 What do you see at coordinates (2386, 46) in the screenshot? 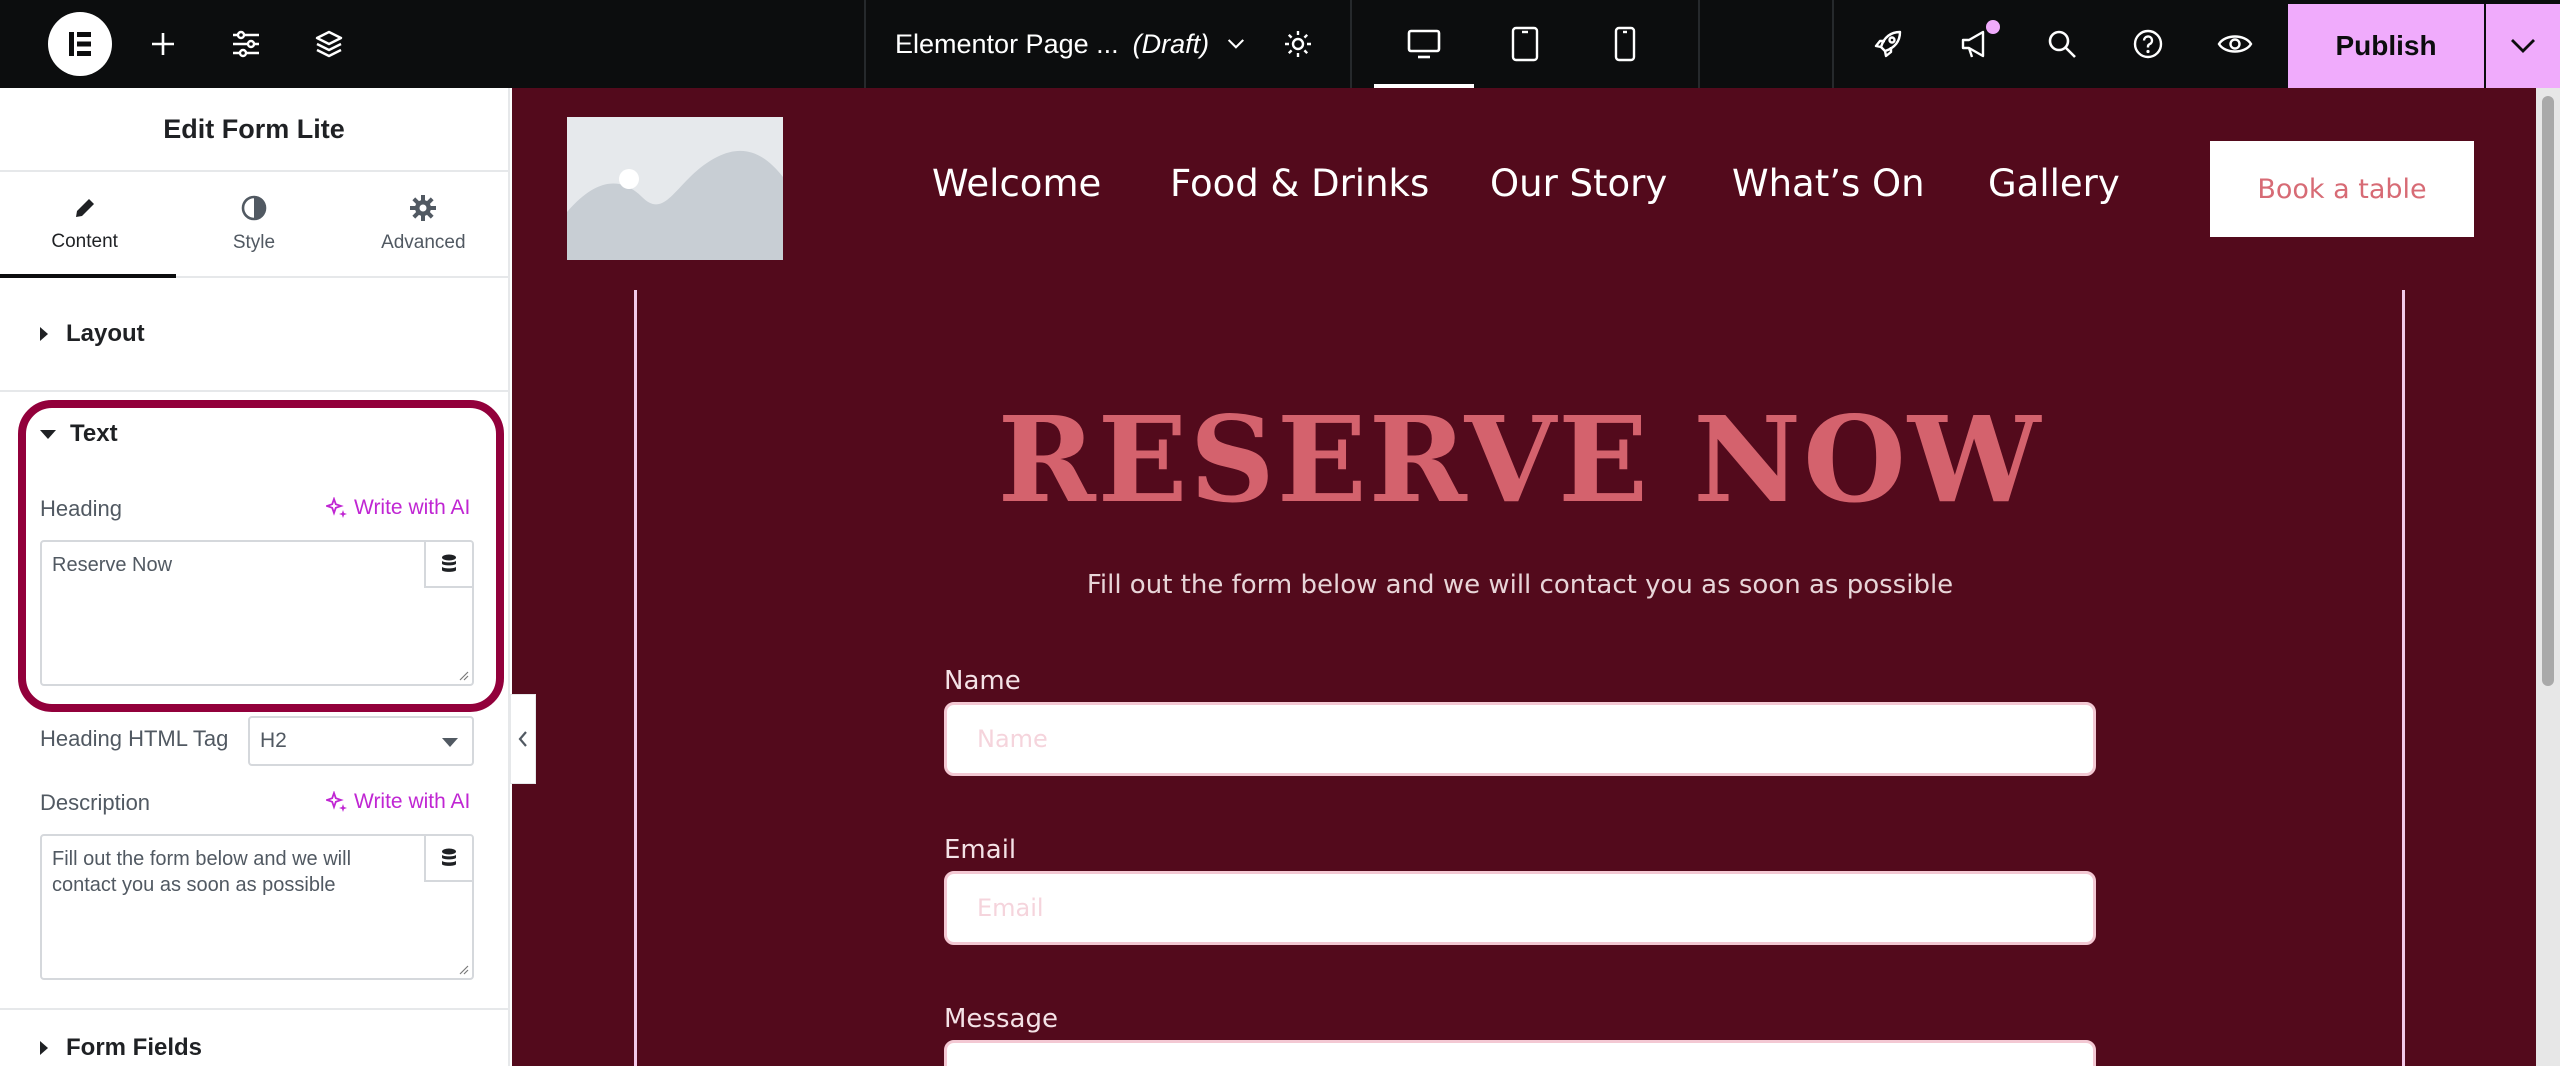
I see `publish-button: Publish` at bounding box center [2386, 46].